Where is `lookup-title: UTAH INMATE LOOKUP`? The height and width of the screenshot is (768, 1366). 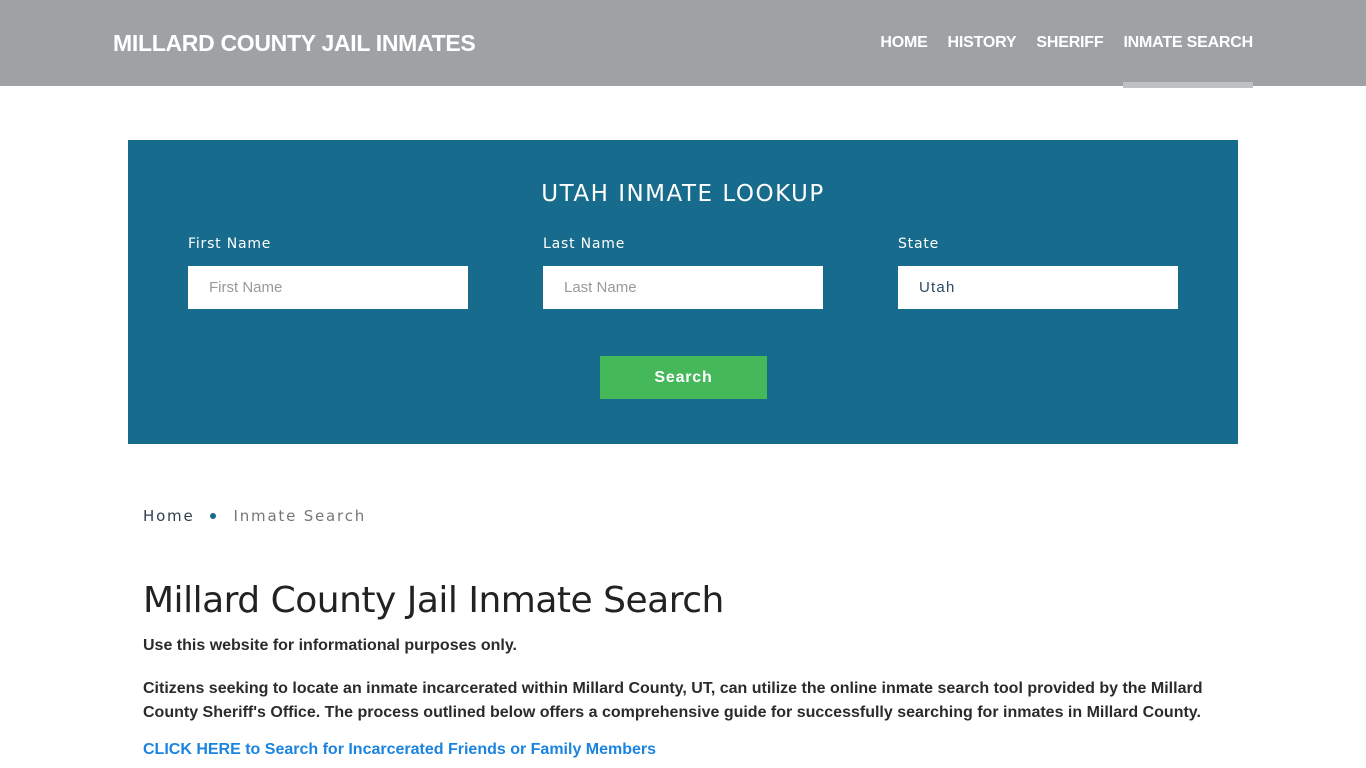
lookup-title: UTAH INMATE LOOKUP is located at coordinates (683, 194).